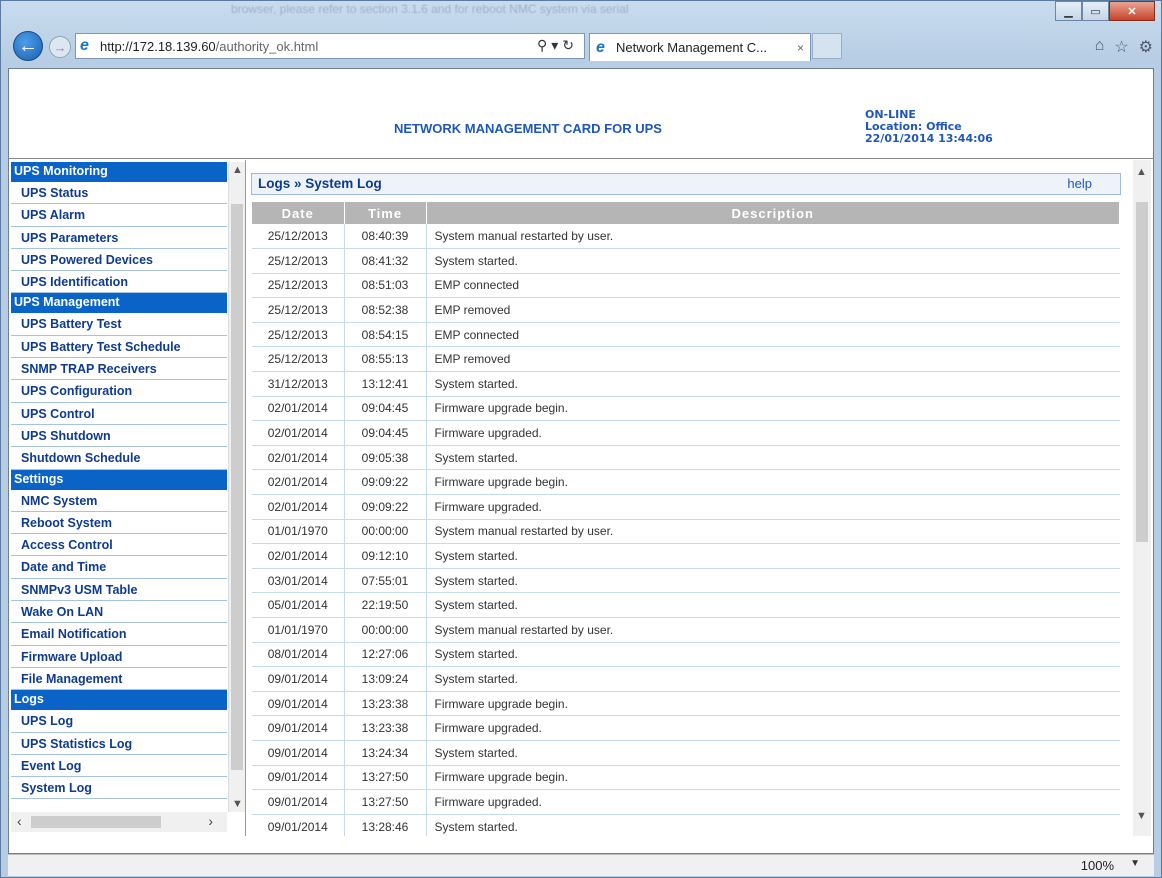  Describe the element at coordinates (773, 286) in the screenshot. I see `log-description: EMP connected` at that location.